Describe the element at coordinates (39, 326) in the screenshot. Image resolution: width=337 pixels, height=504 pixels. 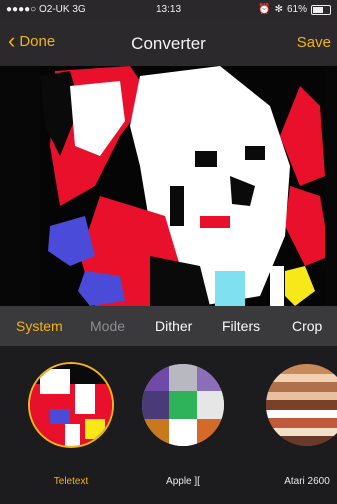
I see `tab-system: System` at that location.